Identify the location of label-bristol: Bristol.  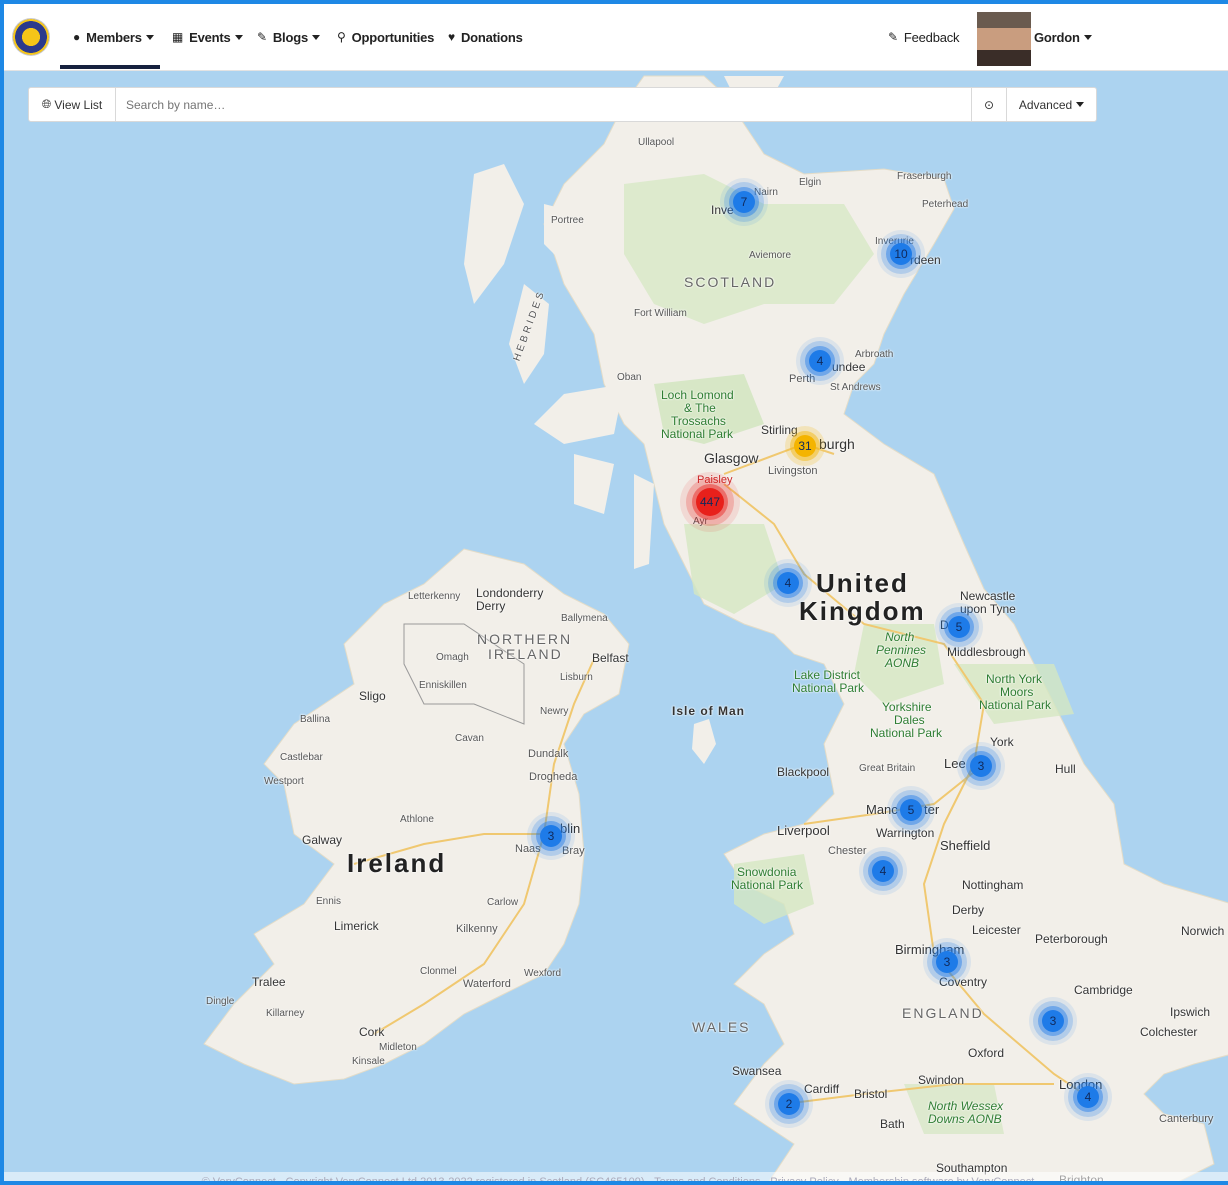
(871, 1094).